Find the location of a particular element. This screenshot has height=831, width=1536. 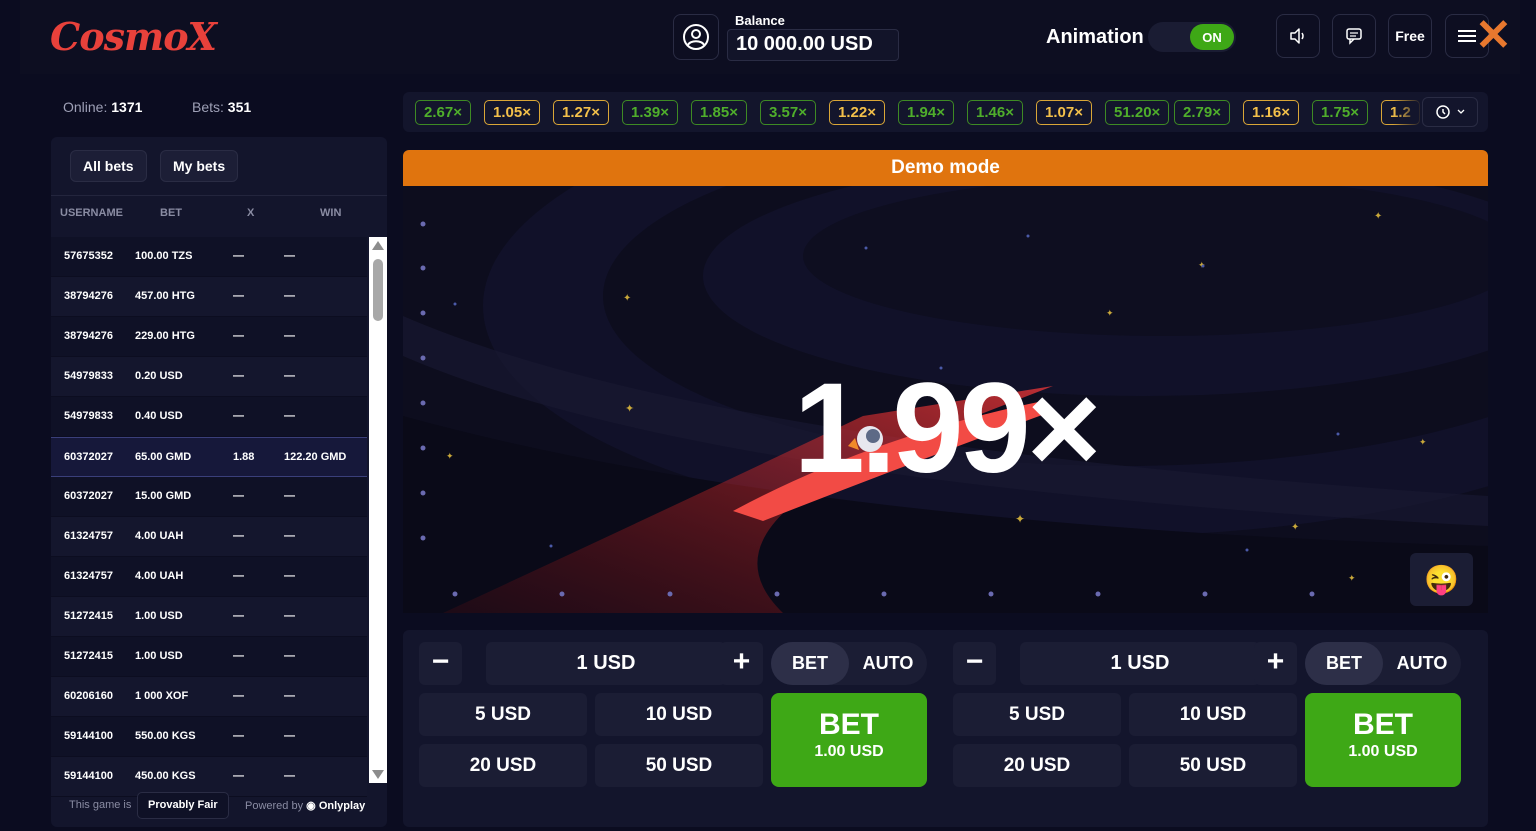

history-fade is located at coordinates (1408, 112).